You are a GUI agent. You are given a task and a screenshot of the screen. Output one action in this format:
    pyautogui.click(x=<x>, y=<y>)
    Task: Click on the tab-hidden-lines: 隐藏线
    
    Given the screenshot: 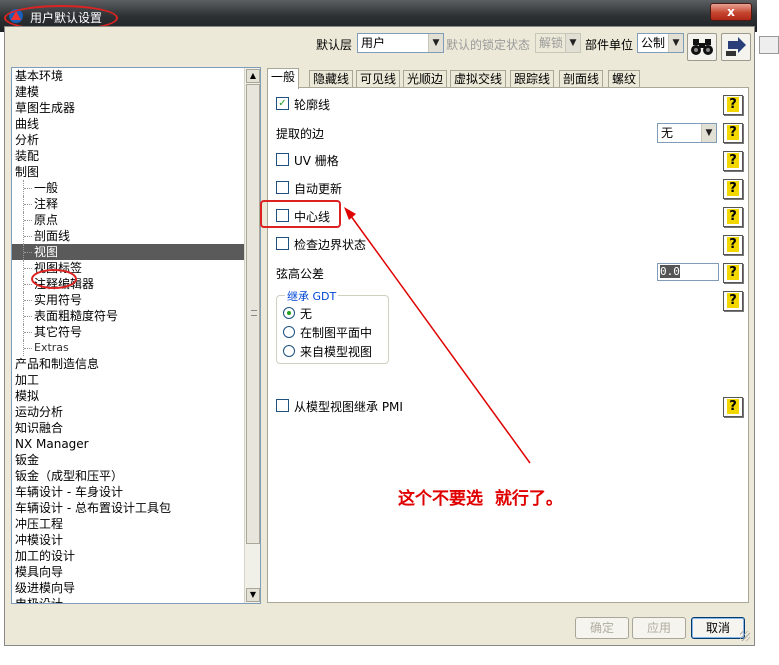 What is the action you would take?
    pyautogui.click(x=331, y=79)
    